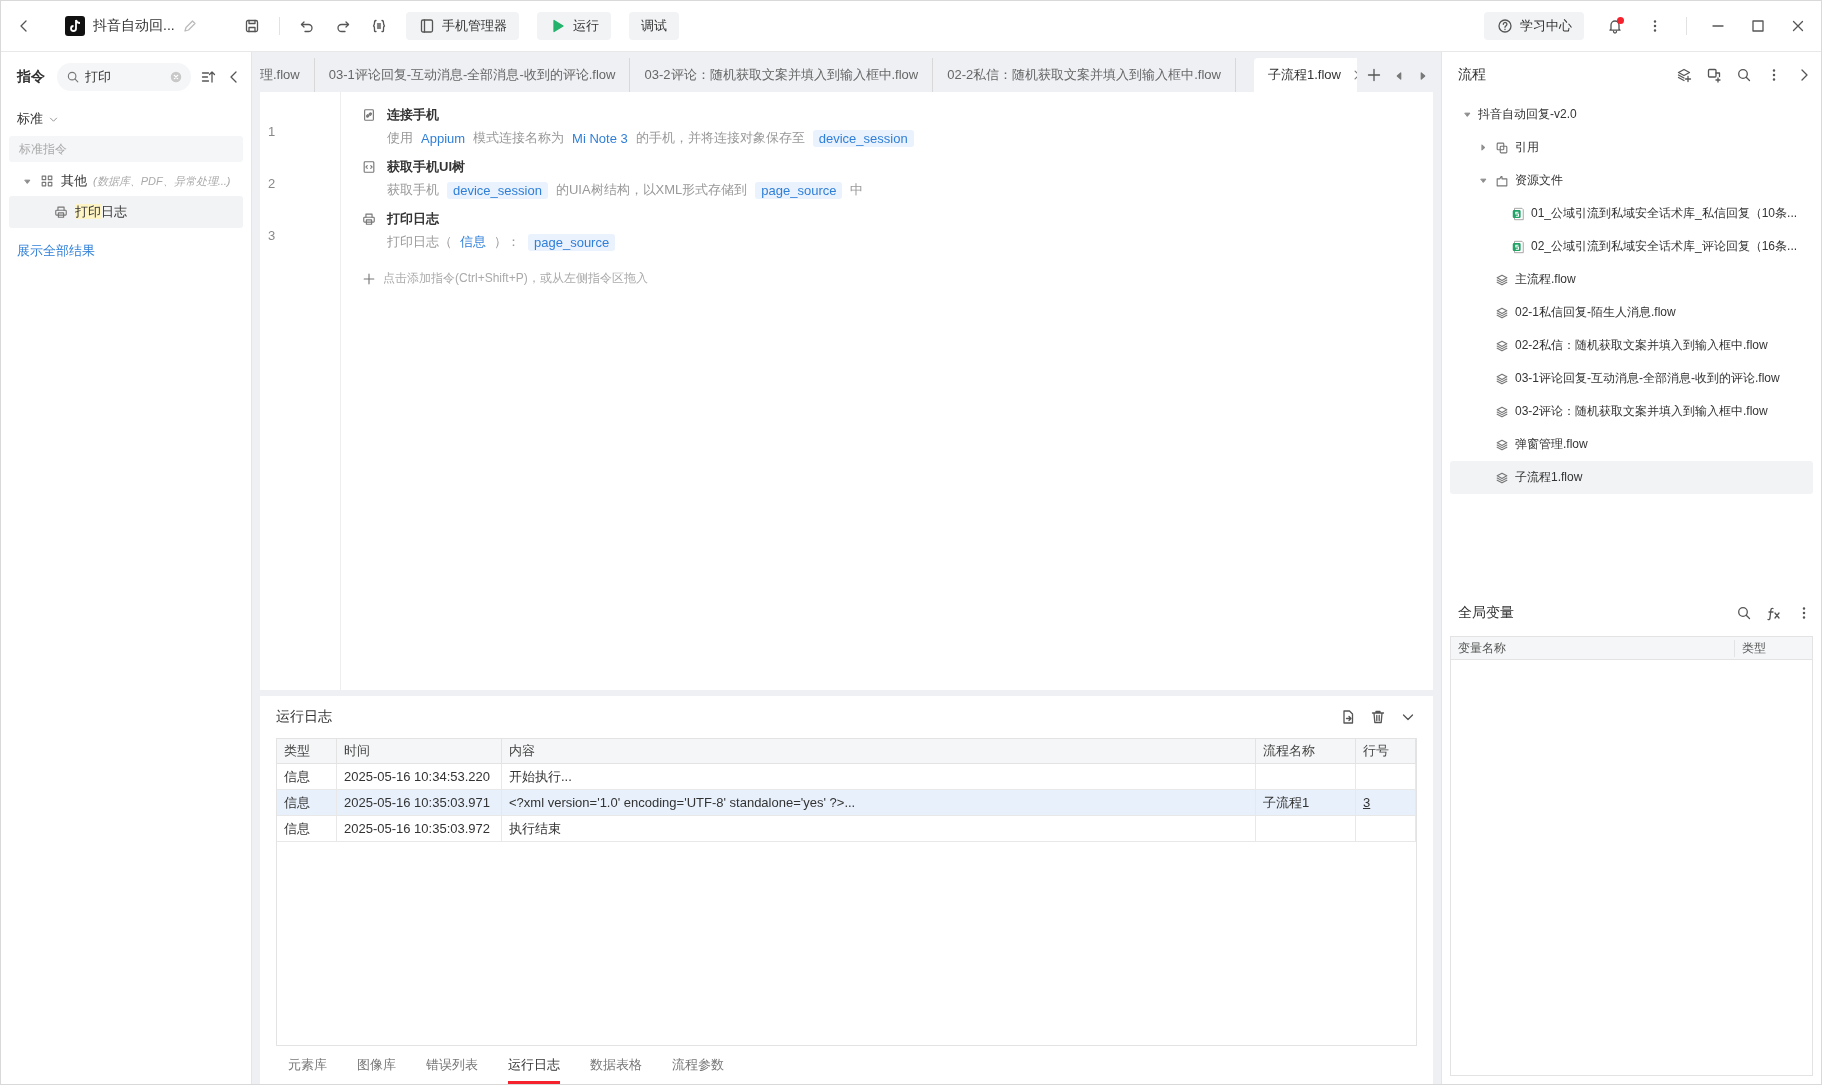 The height and width of the screenshot is (1085, 1822). I want to click on add-layer-icon, so click(1684, 75).